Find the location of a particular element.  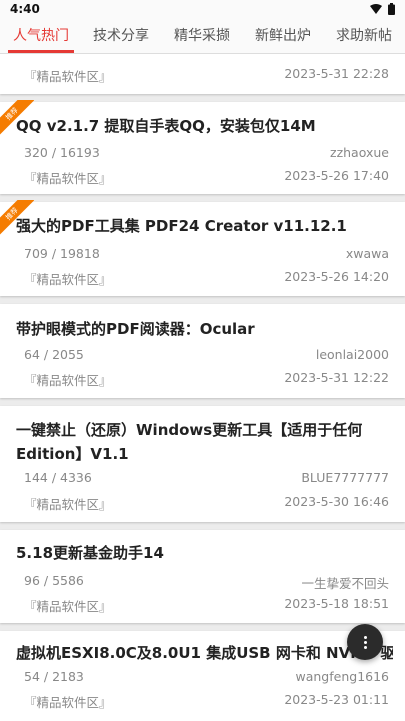

tab-help: 求助新帖 is located at coordinates (364, 36).